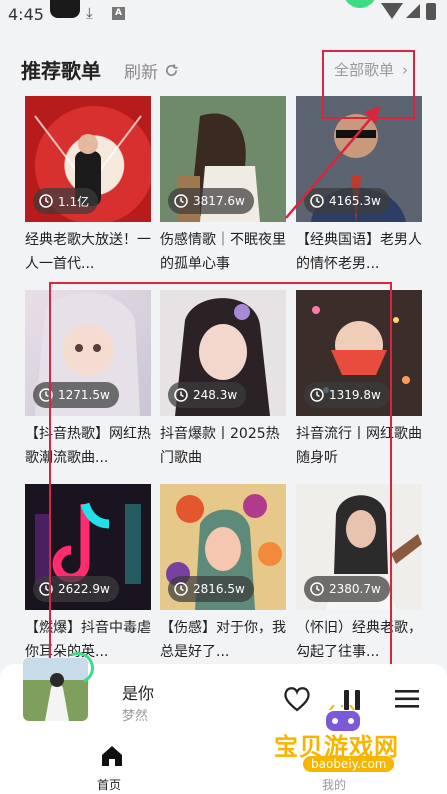  I want to click on camera-indicator-icon, so click(360, 4).